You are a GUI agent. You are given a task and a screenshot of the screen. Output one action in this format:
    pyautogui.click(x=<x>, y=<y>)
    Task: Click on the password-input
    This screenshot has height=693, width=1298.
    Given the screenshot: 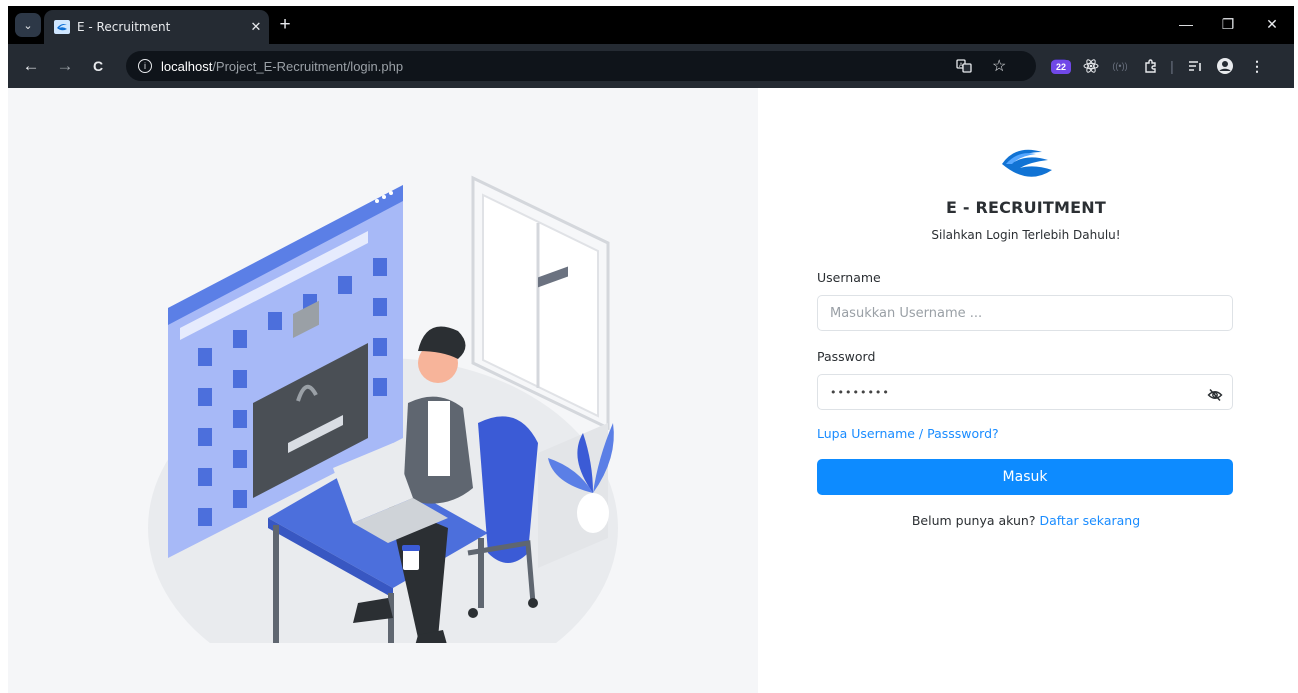 What is the action you would take?
    pyautogui.click(x=1025, y=392)
    